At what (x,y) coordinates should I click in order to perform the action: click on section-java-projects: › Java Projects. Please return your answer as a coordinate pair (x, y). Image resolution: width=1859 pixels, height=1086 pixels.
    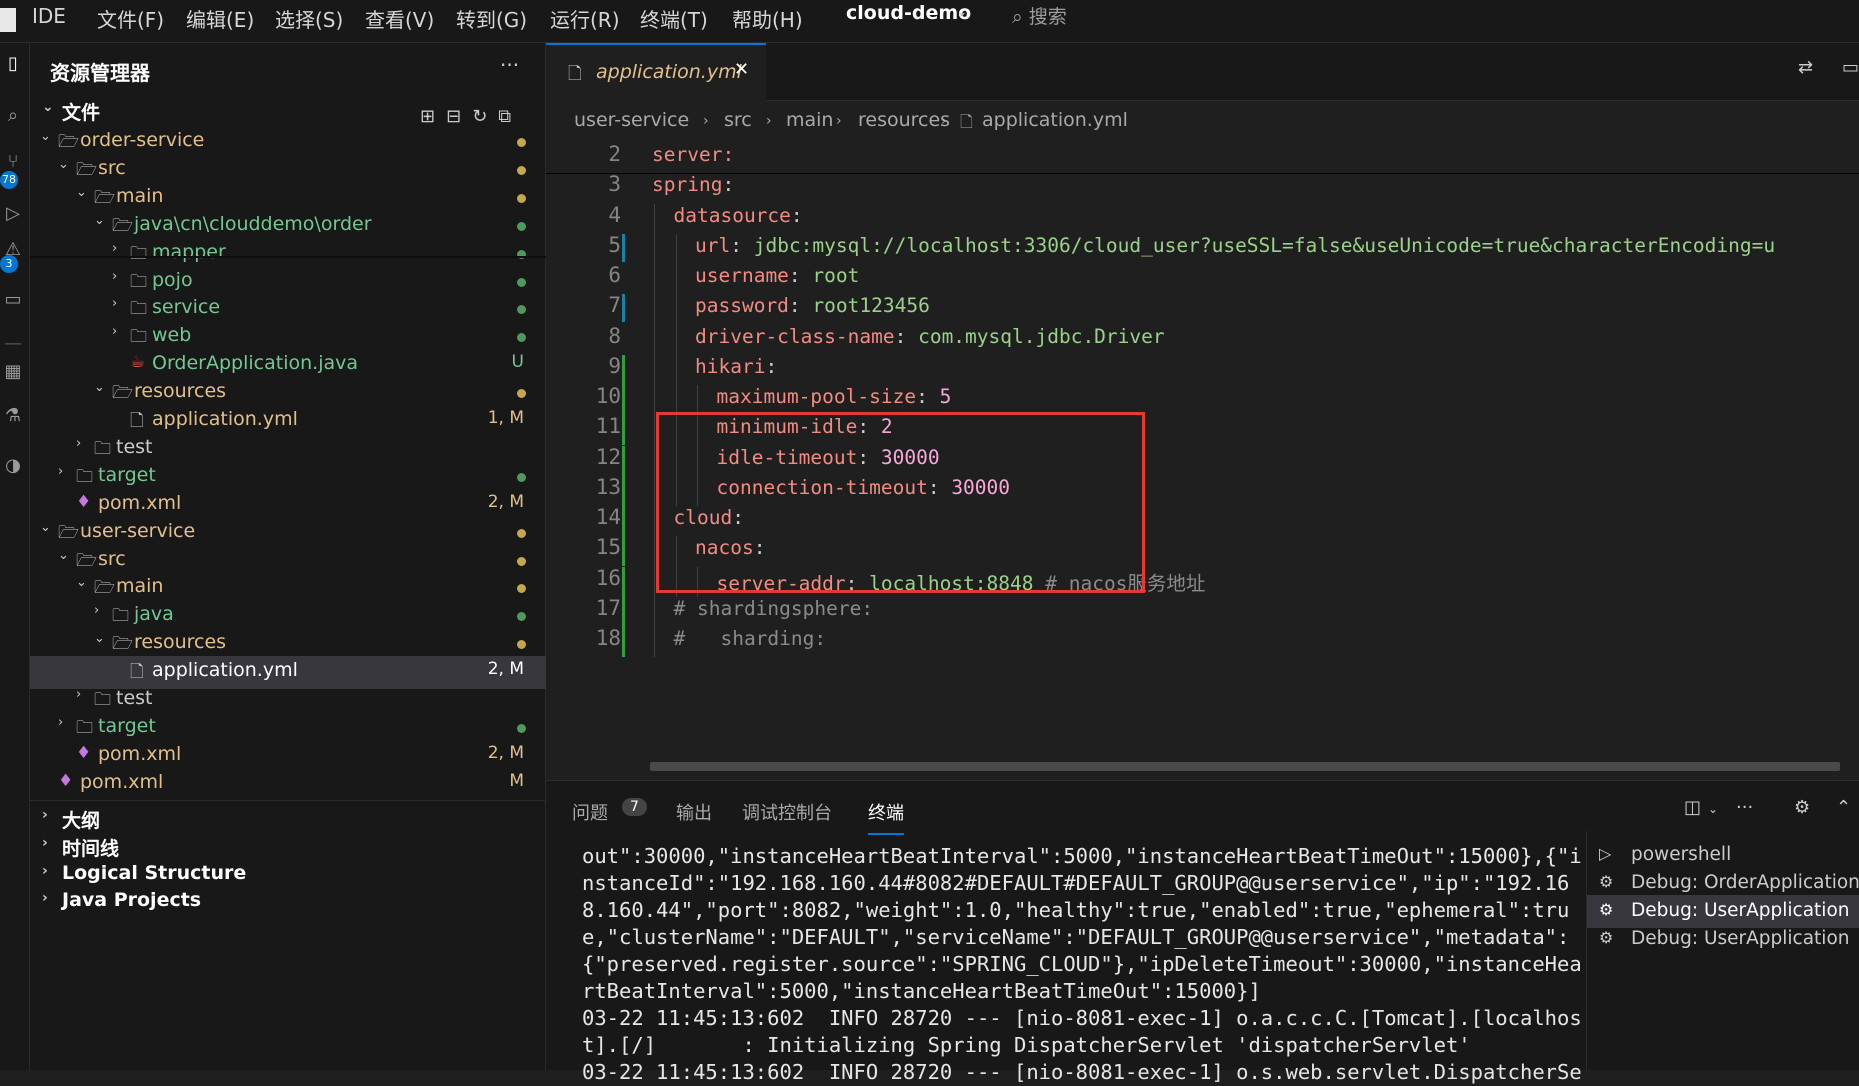
    Looking at the image, I should click on (288, 902).